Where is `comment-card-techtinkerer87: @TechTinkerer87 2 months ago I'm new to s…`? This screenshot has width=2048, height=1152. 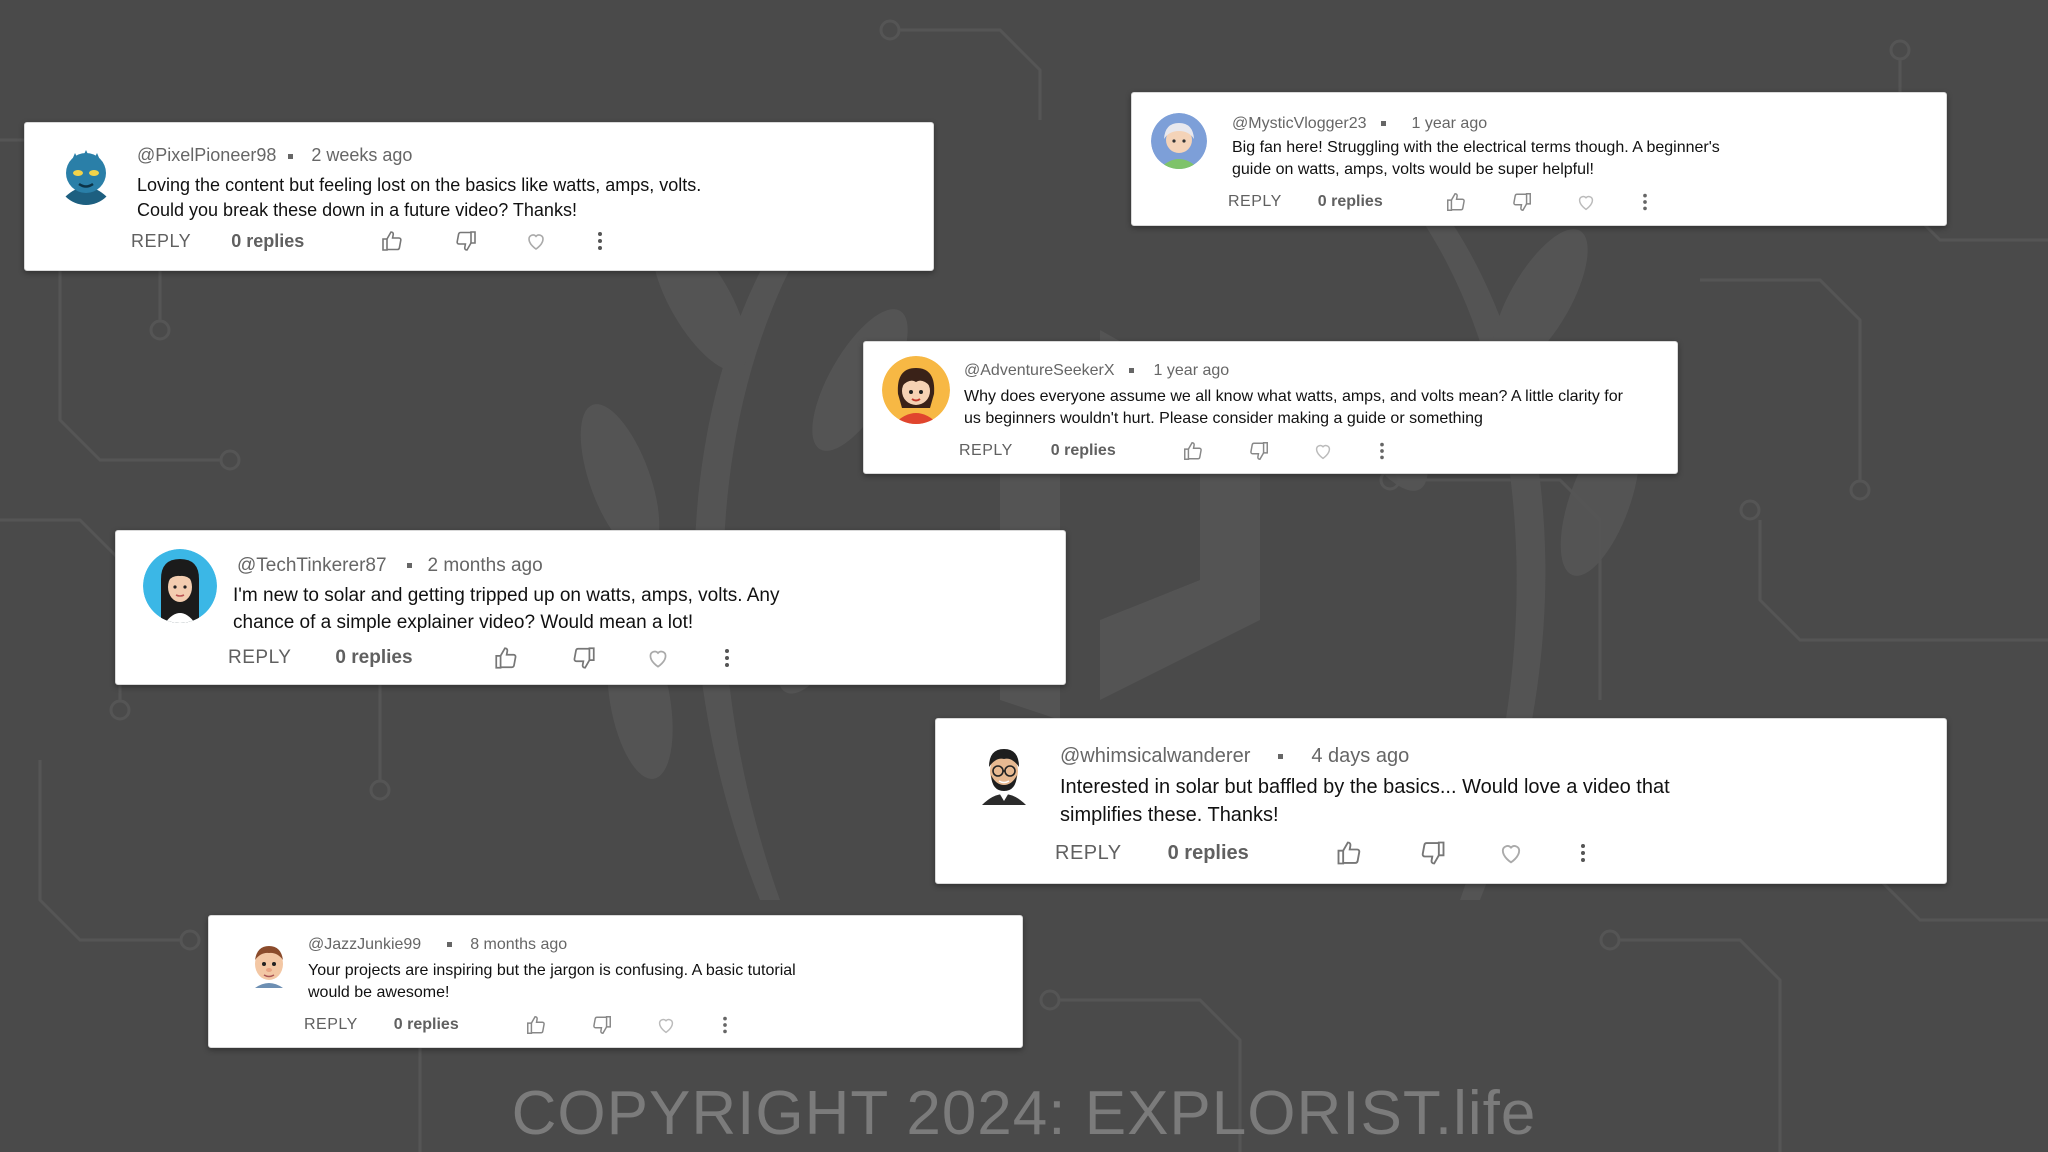 comment-card-techtinkerer87: @TechTinkerer87 2 months ago I'm new to s… is located at coordinates (590, 607).